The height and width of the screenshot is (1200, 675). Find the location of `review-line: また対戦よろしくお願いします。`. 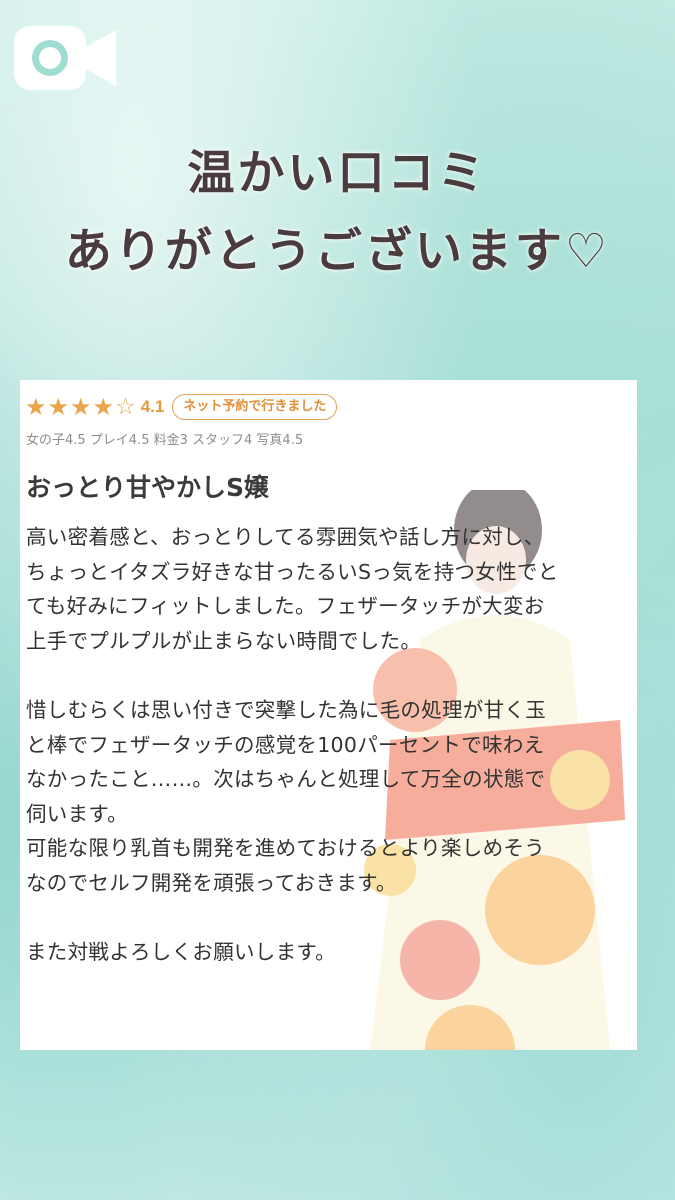

review-line: また対戦よろしくお願いします。 is located at coordinates (181, 952).